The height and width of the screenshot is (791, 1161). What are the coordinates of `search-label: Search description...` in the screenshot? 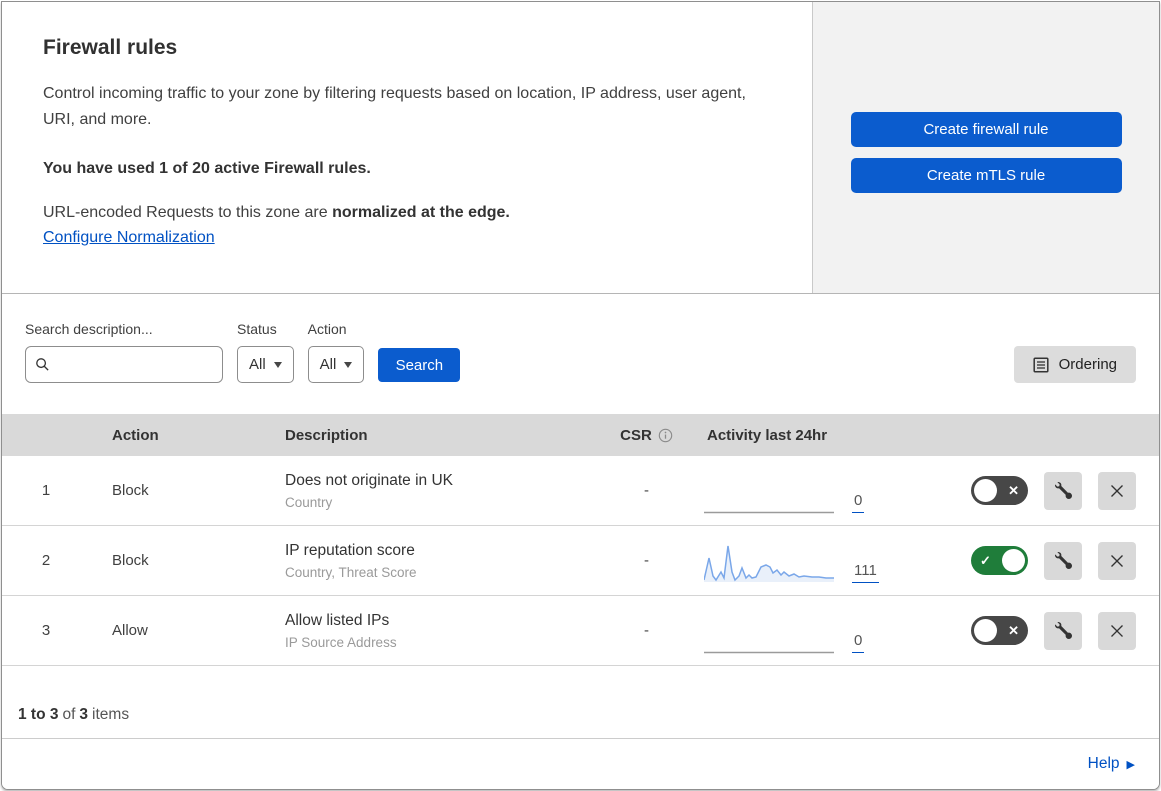 It's located at (89, 329).